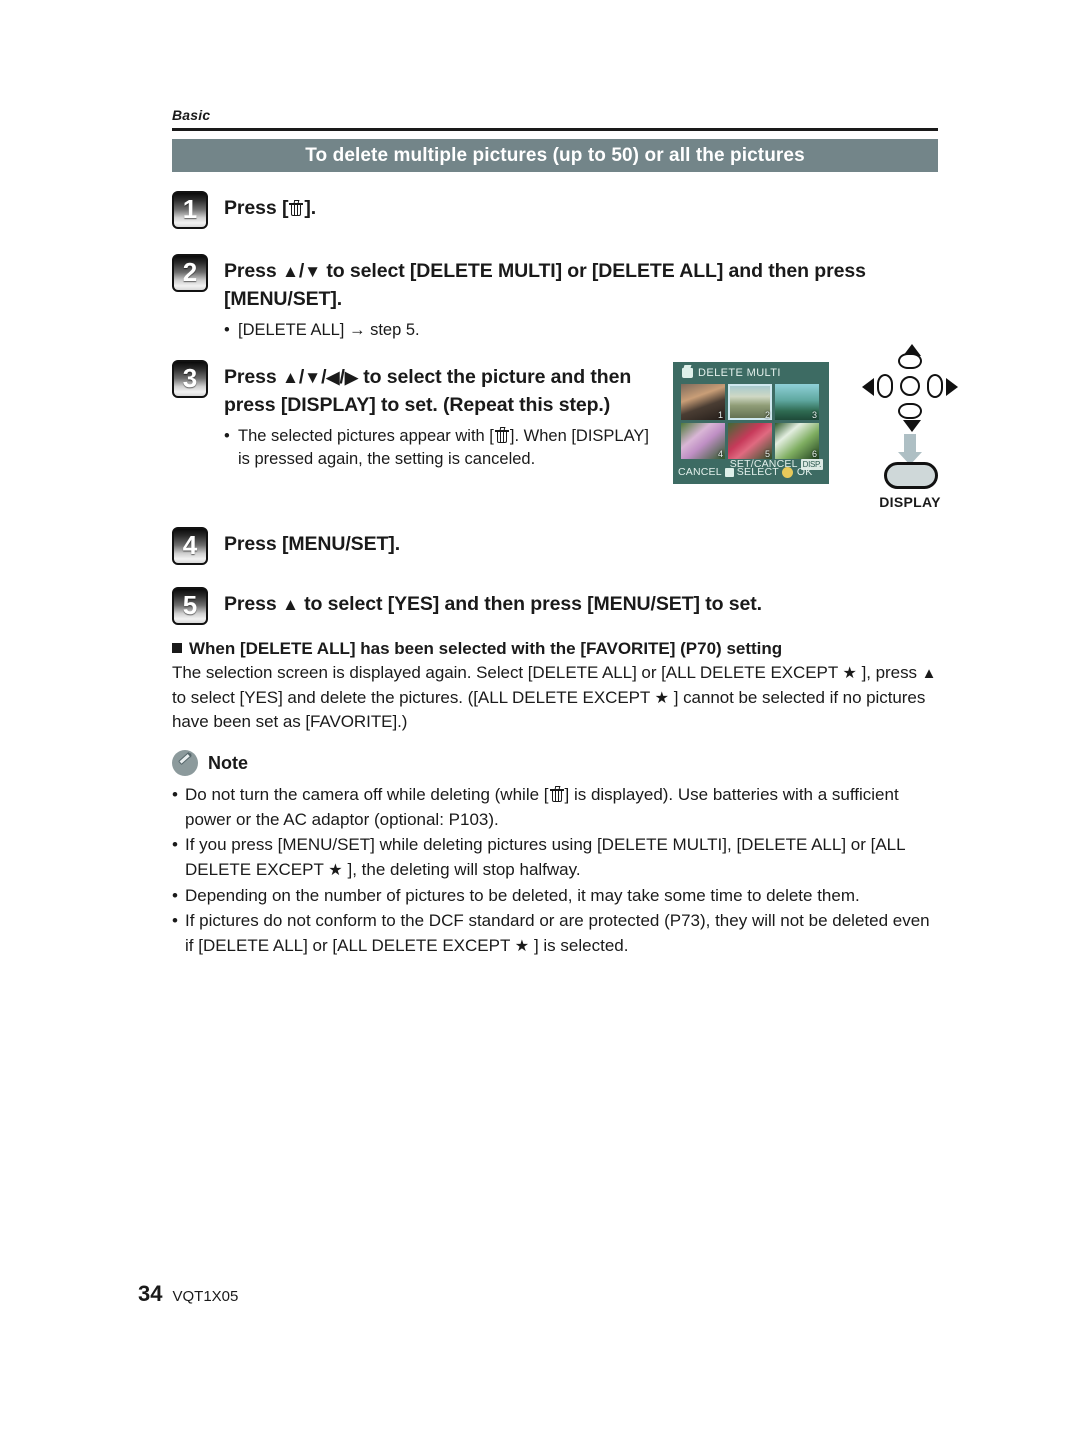 This screenshot has width=1080, height=1449. Describe the element at coordinates (750, 402) in the screenshot. I see `lcd-thumbnail-selected: 2` at that location.